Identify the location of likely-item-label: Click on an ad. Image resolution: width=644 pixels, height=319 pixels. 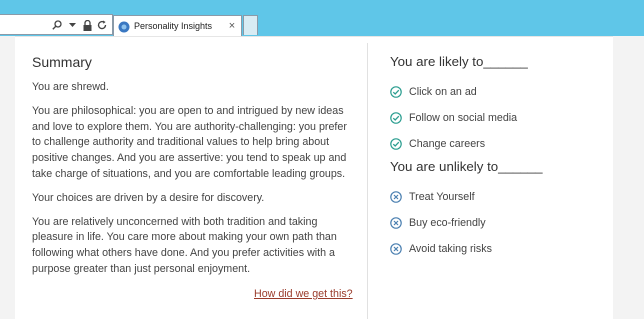
(443, 92).